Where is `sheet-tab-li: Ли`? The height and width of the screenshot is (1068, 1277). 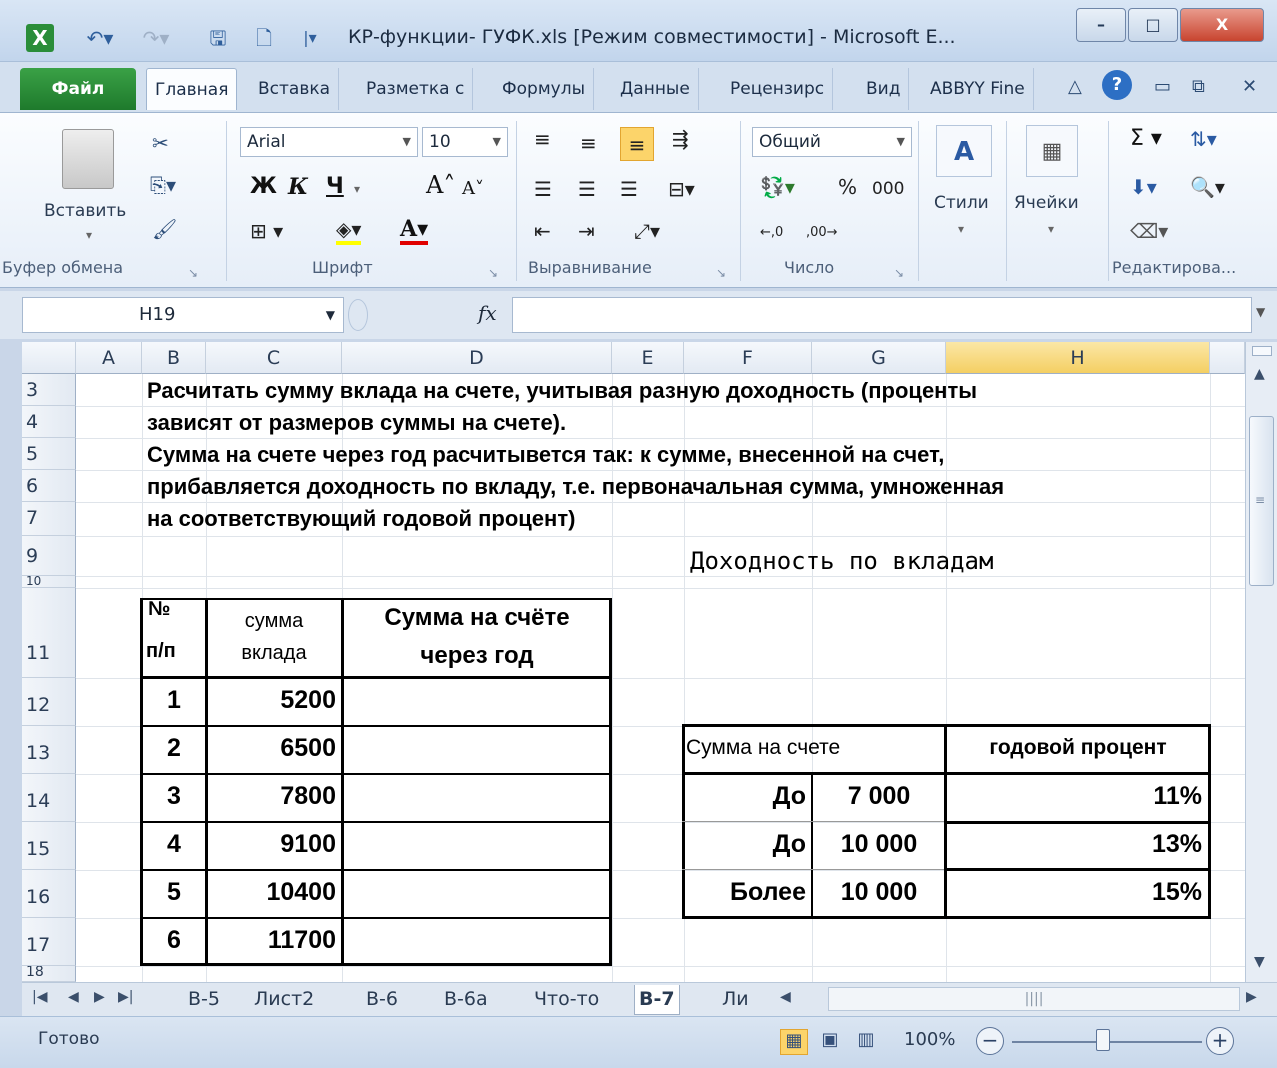
sheet-tab-li: Ли is located at coordinates (735, 1000).